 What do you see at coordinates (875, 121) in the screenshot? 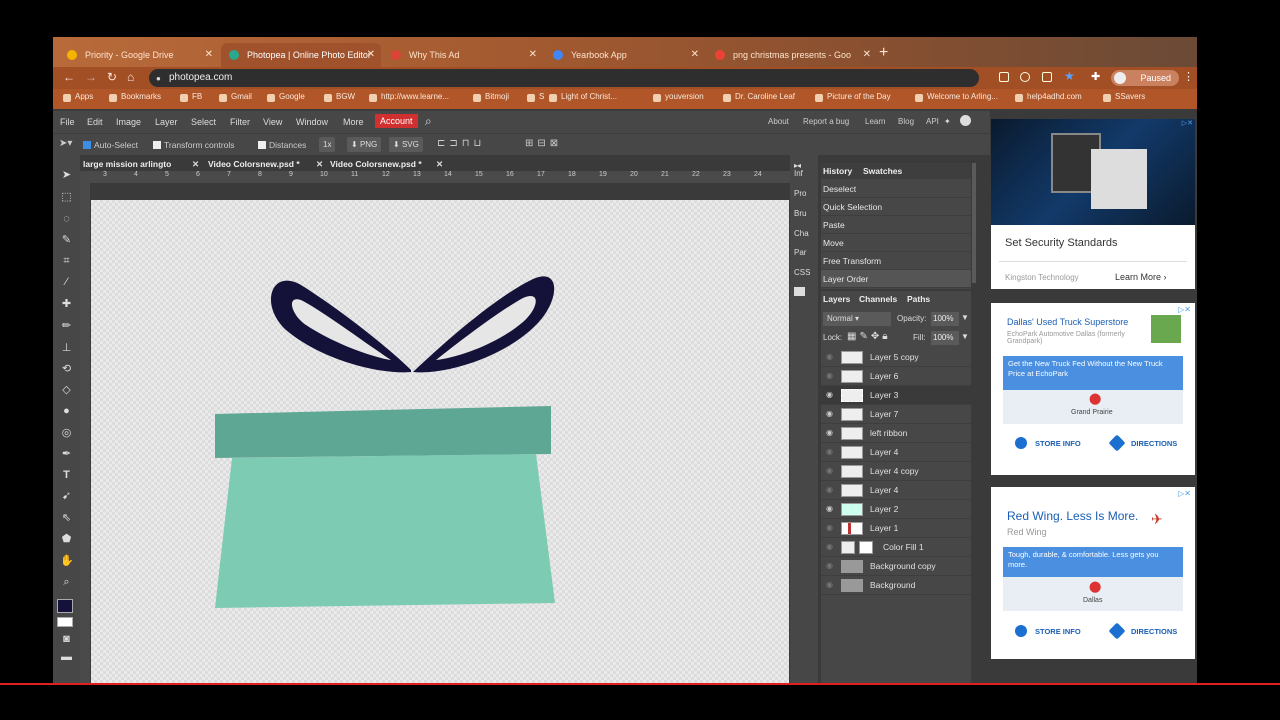
I see `menu-learn: Learn` at bounding box center [875, 121].